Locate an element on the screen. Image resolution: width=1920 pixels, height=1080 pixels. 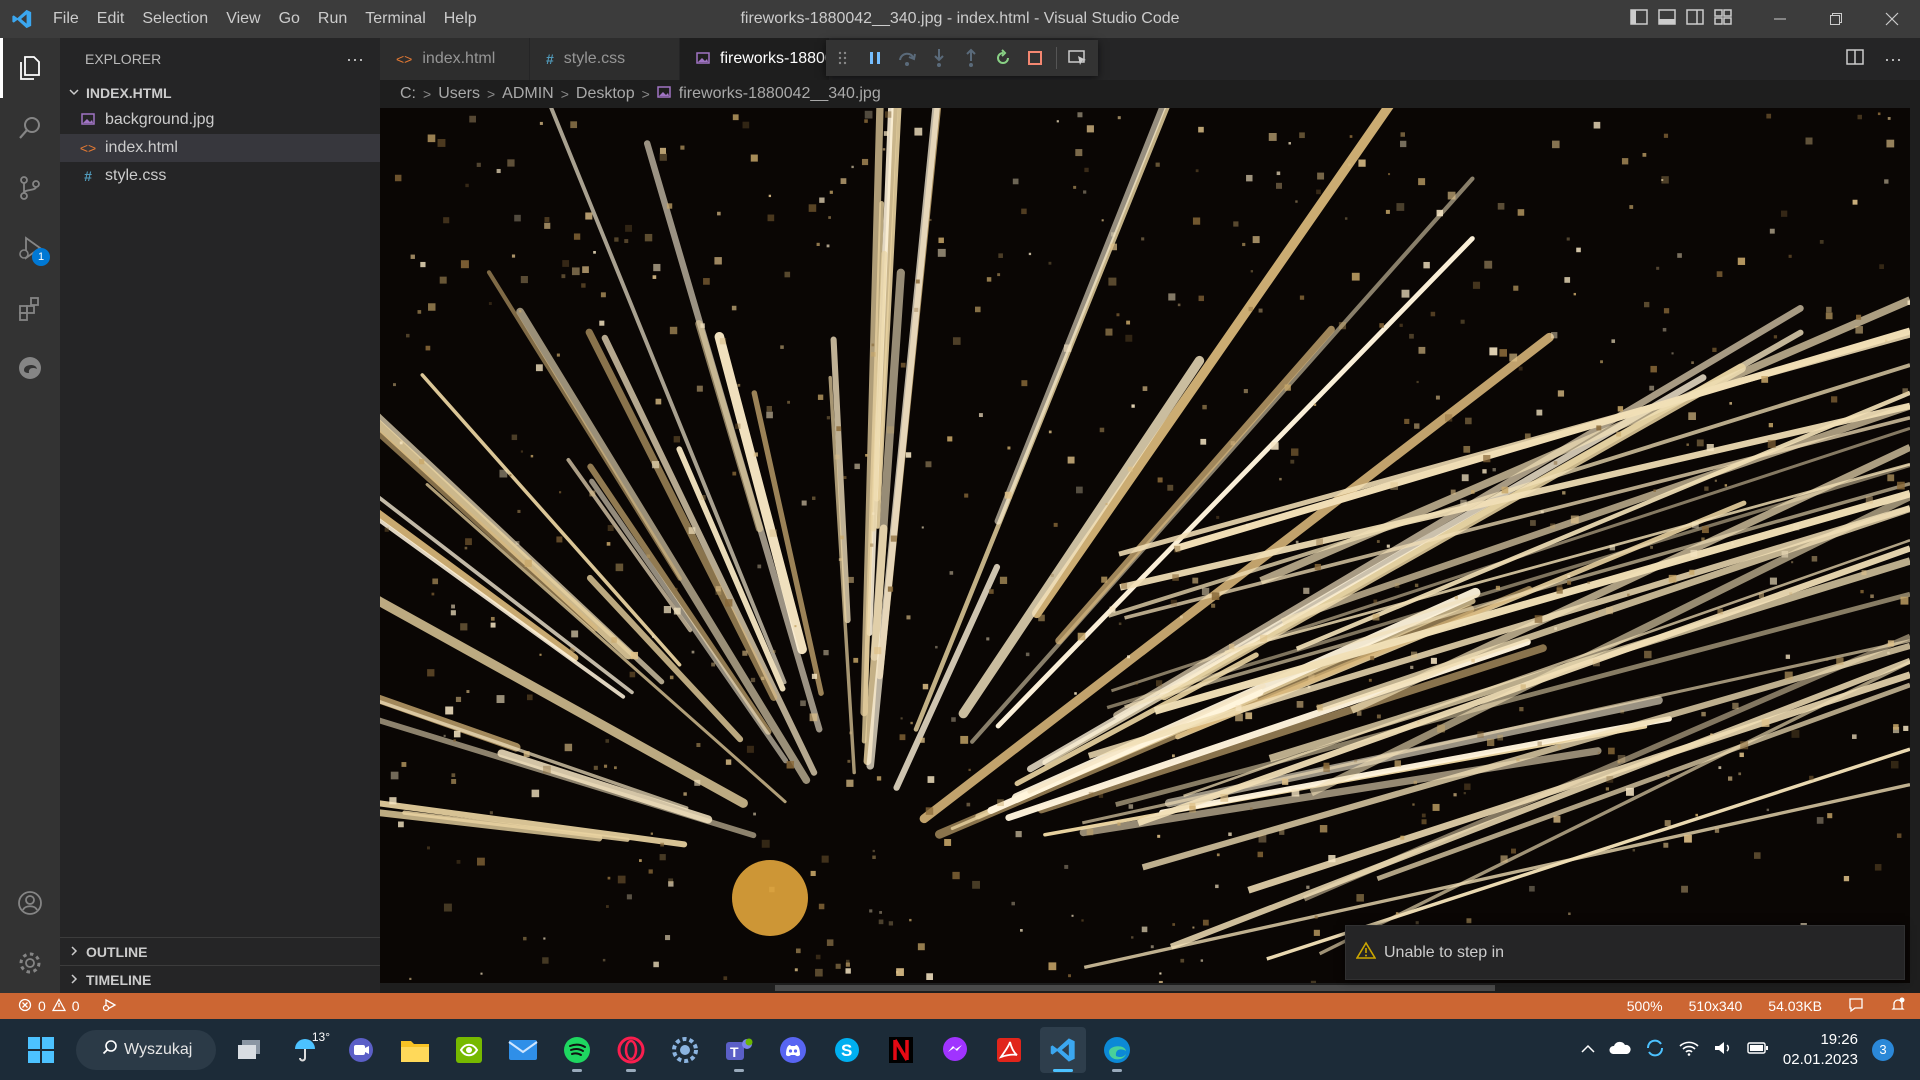
customize-layout-icon is located at coordinates (1723, 19).